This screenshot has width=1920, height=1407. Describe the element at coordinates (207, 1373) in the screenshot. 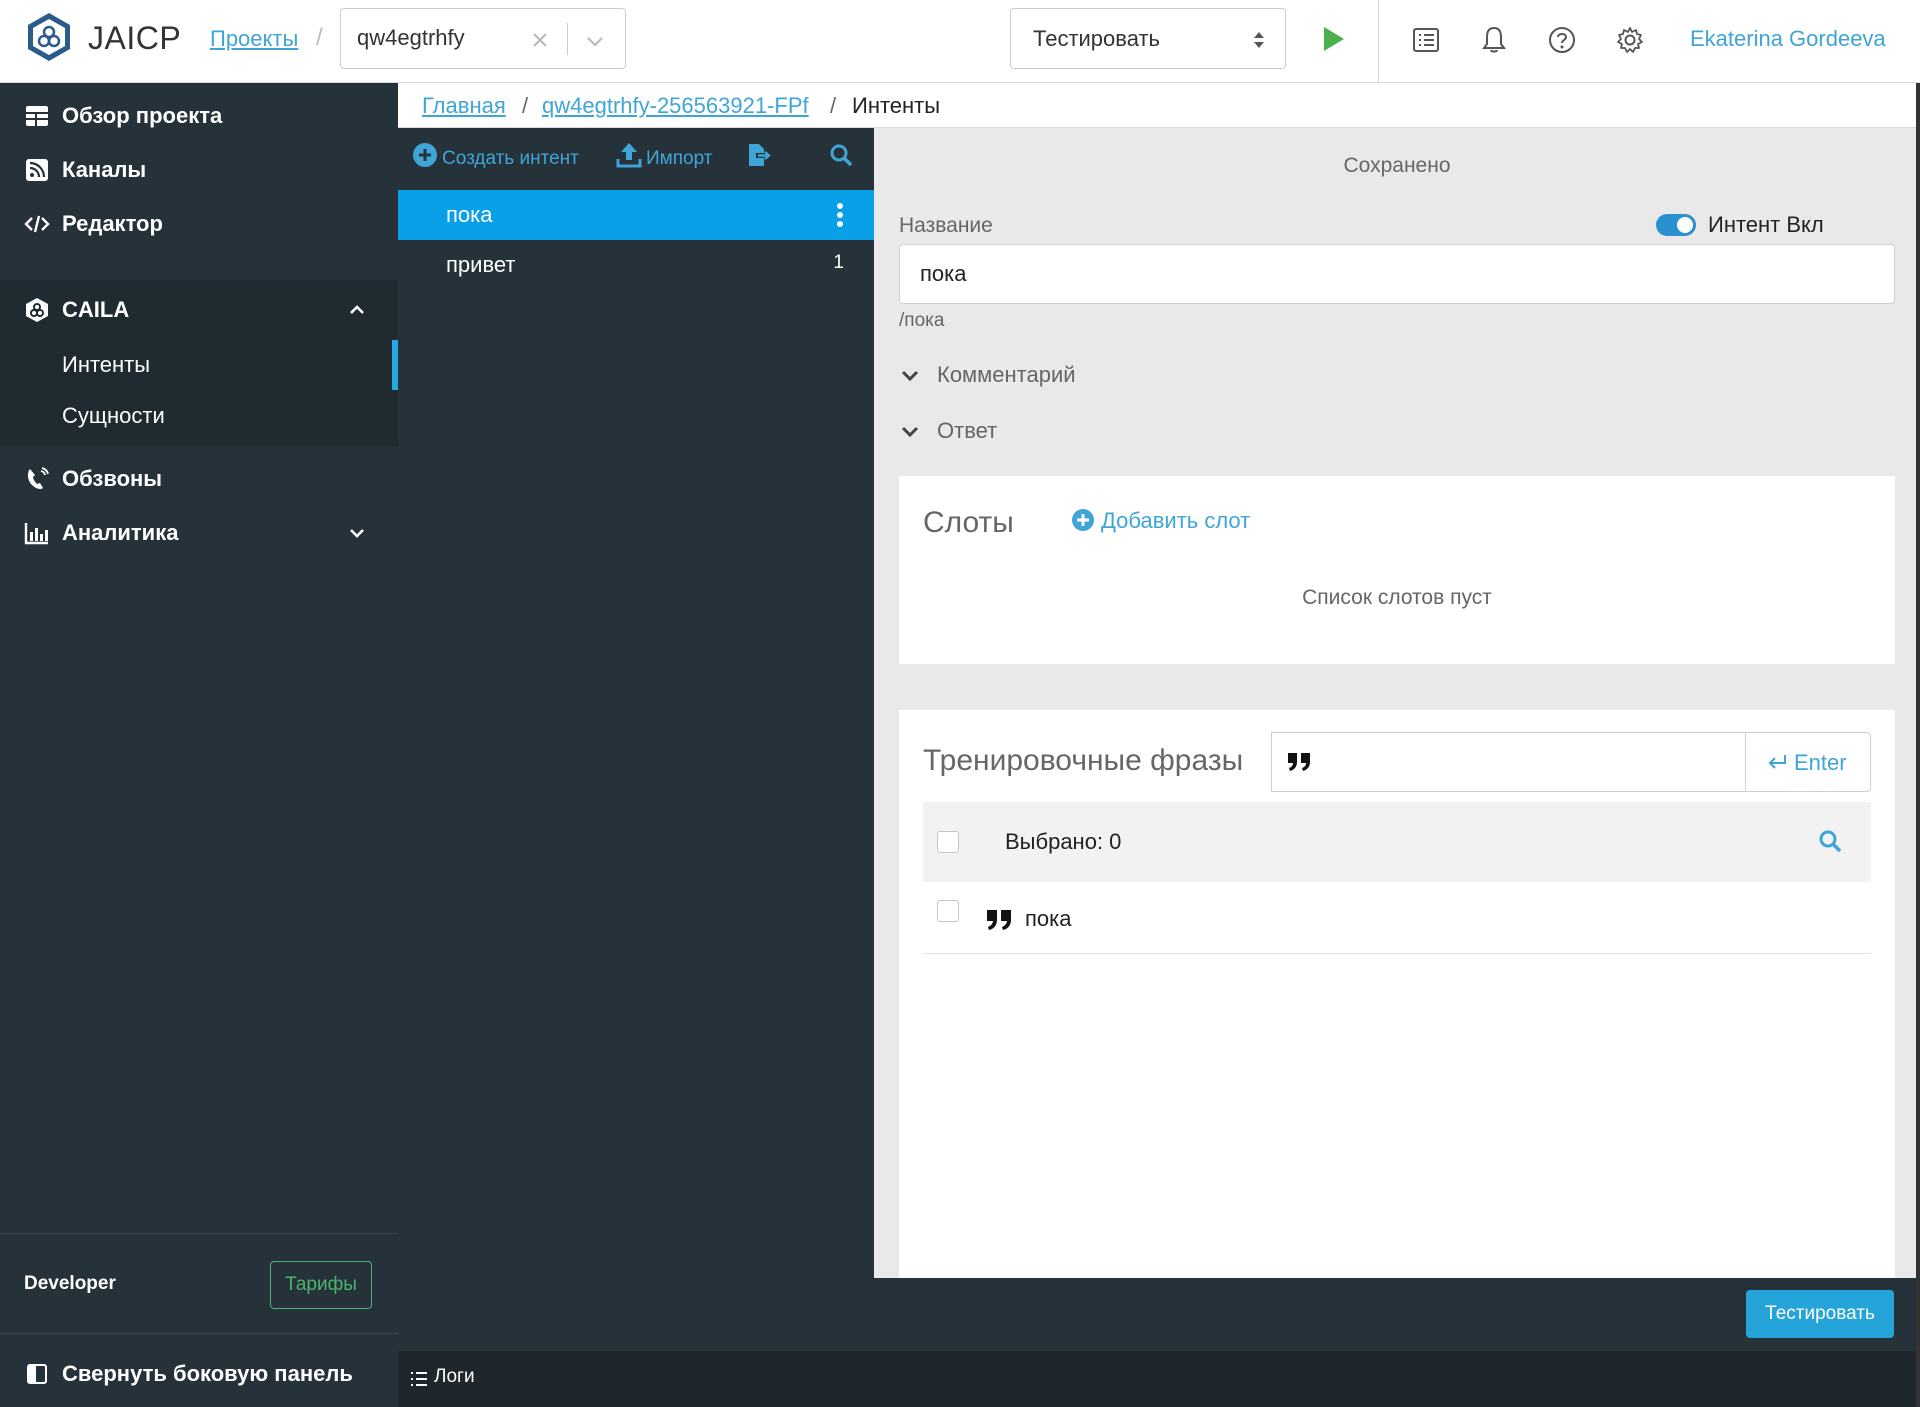

I see `collapse-sidebar-label: Свернуть боковую панель` at that location.